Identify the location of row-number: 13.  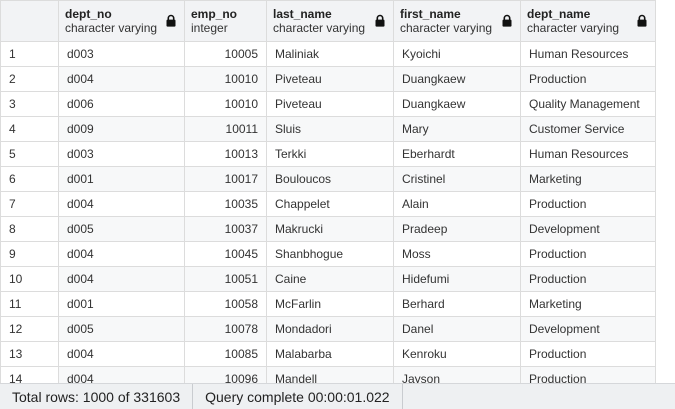
(29, 354).